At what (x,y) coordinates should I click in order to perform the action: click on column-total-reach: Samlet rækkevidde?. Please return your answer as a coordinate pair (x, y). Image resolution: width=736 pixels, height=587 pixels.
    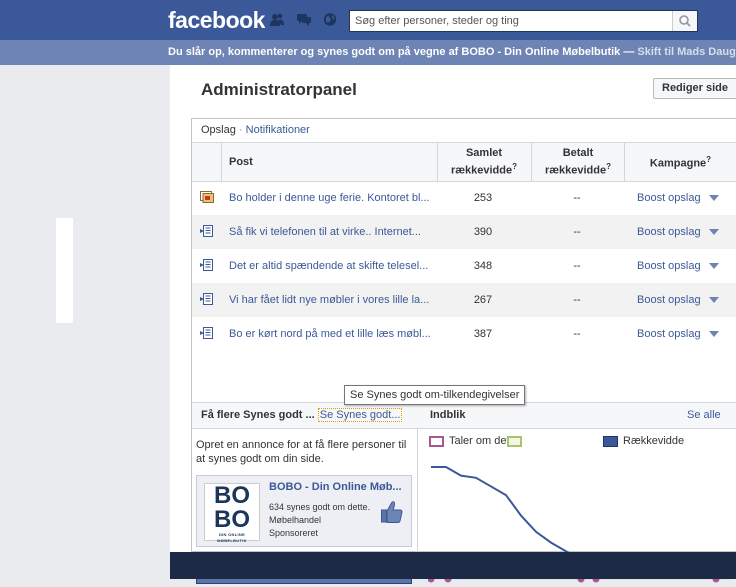
    Looking at the image, I should click on (484, 161).